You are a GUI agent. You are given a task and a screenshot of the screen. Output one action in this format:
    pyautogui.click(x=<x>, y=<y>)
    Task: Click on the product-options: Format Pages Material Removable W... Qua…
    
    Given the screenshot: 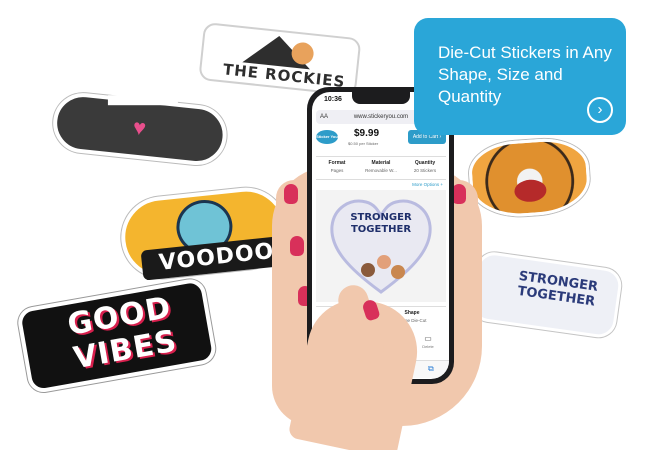 What is the action you would take?
    pyautogui.click(x=381, y=168)
    